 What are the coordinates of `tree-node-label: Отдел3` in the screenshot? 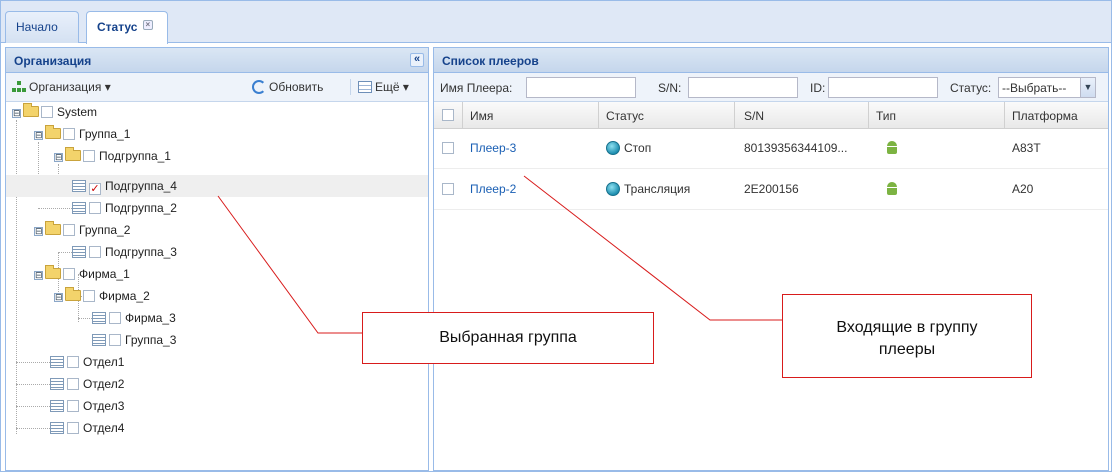 It's located at (104, 406).